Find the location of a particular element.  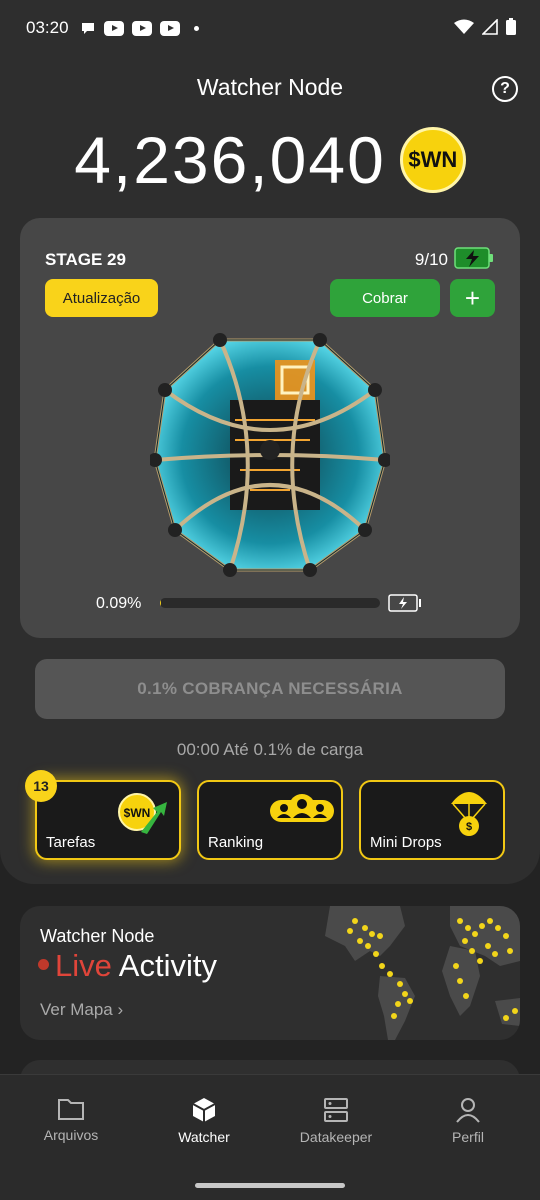

page-title: Watcher Node is located at coordinates (270, 87).